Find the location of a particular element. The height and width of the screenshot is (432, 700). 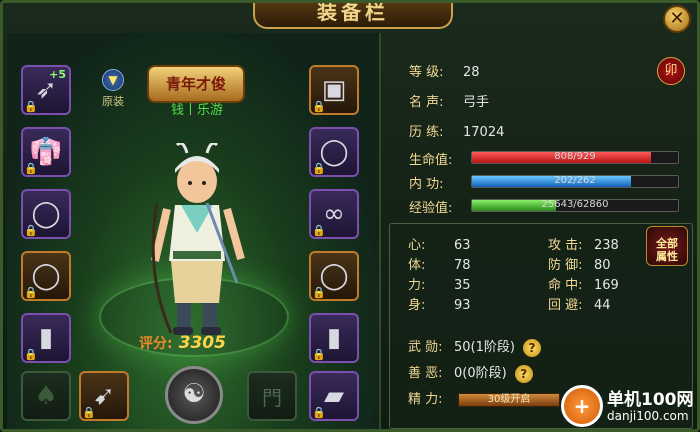

attr-evade: 回 避: 44 is located at coordinates (579, 305).